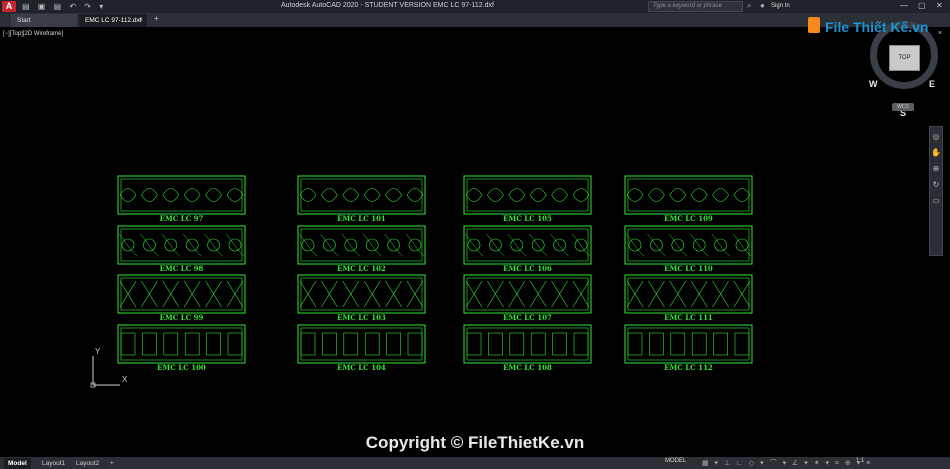  Describe the element at coordinates (814, 25) in the screenshot. I see `watermark-logo-icon` at that location.